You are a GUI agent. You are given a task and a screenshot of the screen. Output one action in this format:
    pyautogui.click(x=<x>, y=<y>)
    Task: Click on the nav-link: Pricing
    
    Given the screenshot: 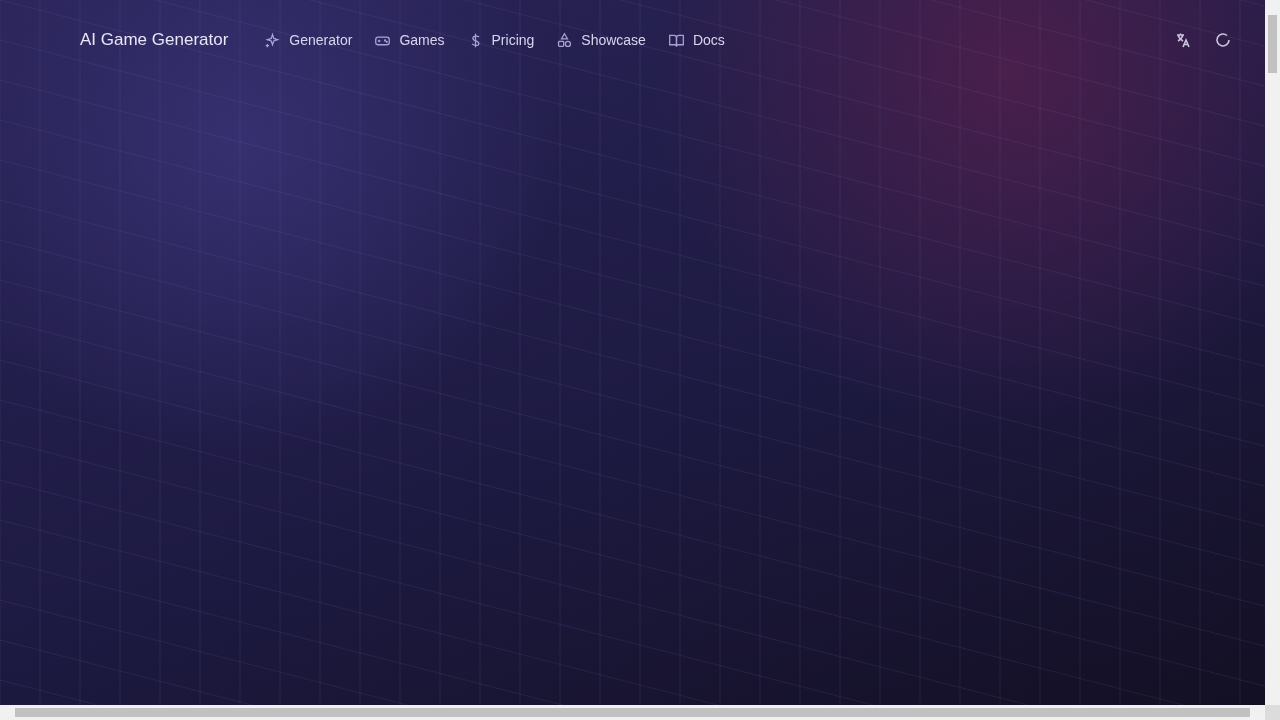 What is the action you would take?
    pyautogui.click(x=500, y=40)
    